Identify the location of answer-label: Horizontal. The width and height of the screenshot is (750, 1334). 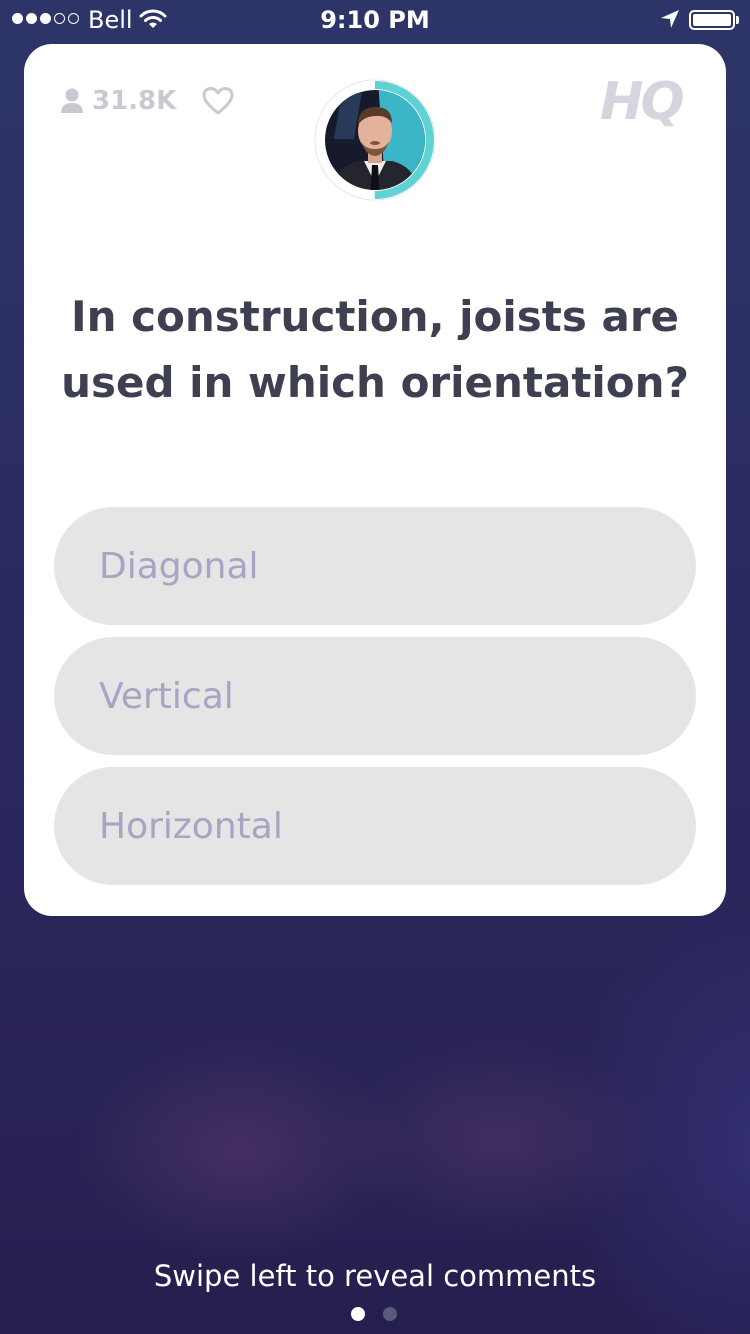
(191, 826).